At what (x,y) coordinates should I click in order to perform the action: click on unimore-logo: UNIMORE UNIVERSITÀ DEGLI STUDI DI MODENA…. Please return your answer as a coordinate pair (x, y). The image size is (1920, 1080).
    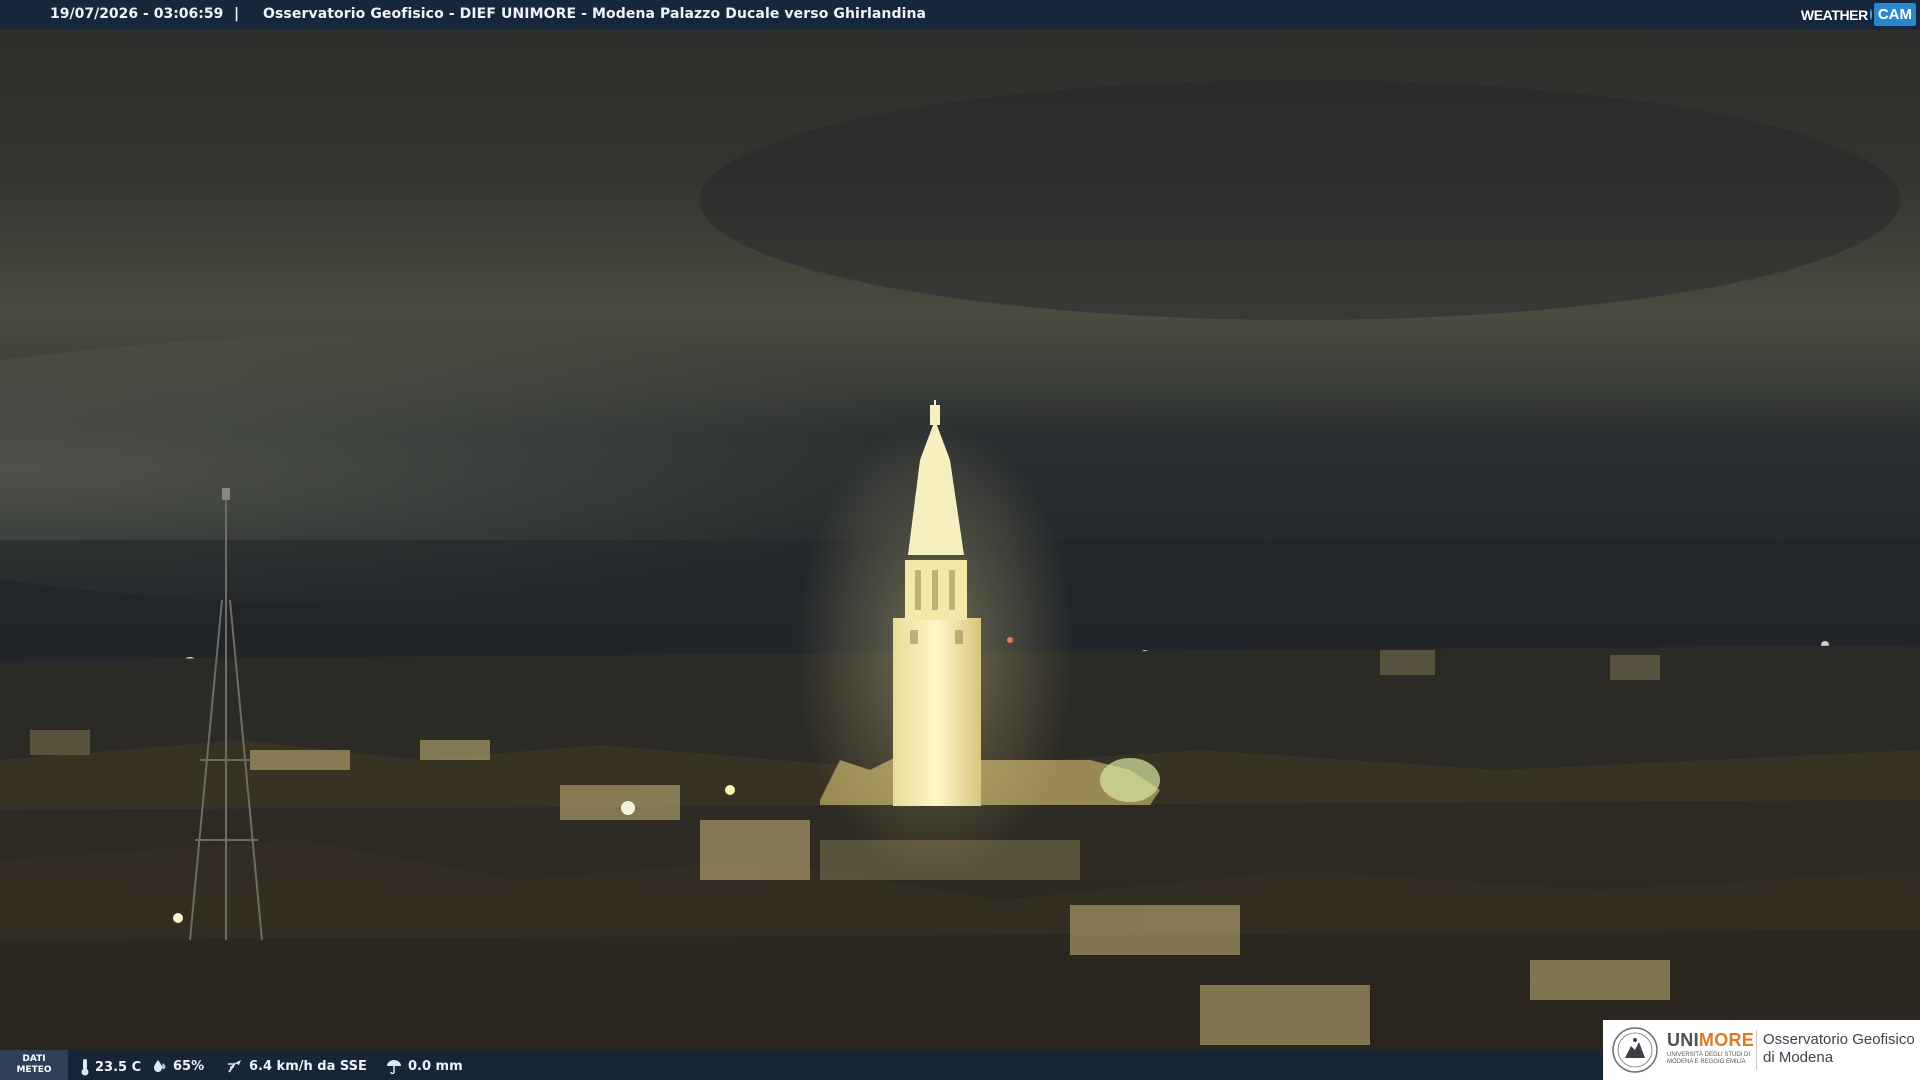
    Looking at the image, I should click on (1761, 1050).